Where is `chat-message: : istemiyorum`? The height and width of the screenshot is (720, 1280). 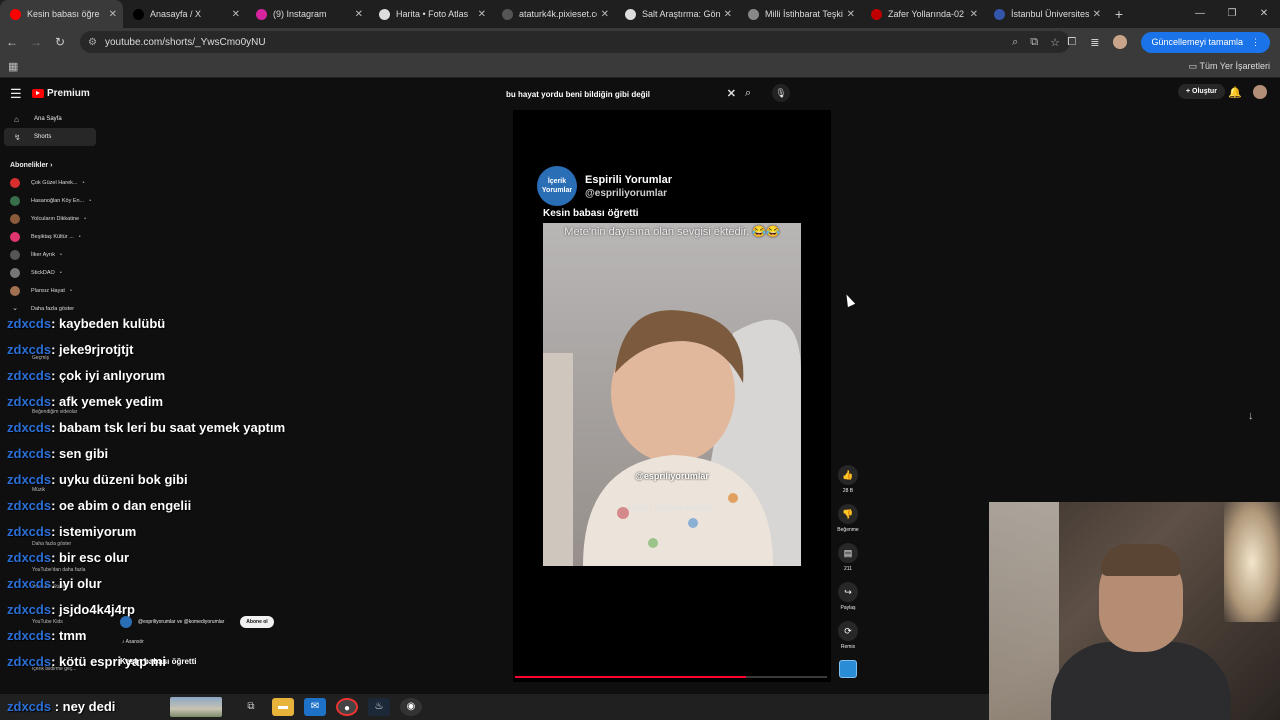
chat-message: : istemiyorum is located at coordinates (94, 531).